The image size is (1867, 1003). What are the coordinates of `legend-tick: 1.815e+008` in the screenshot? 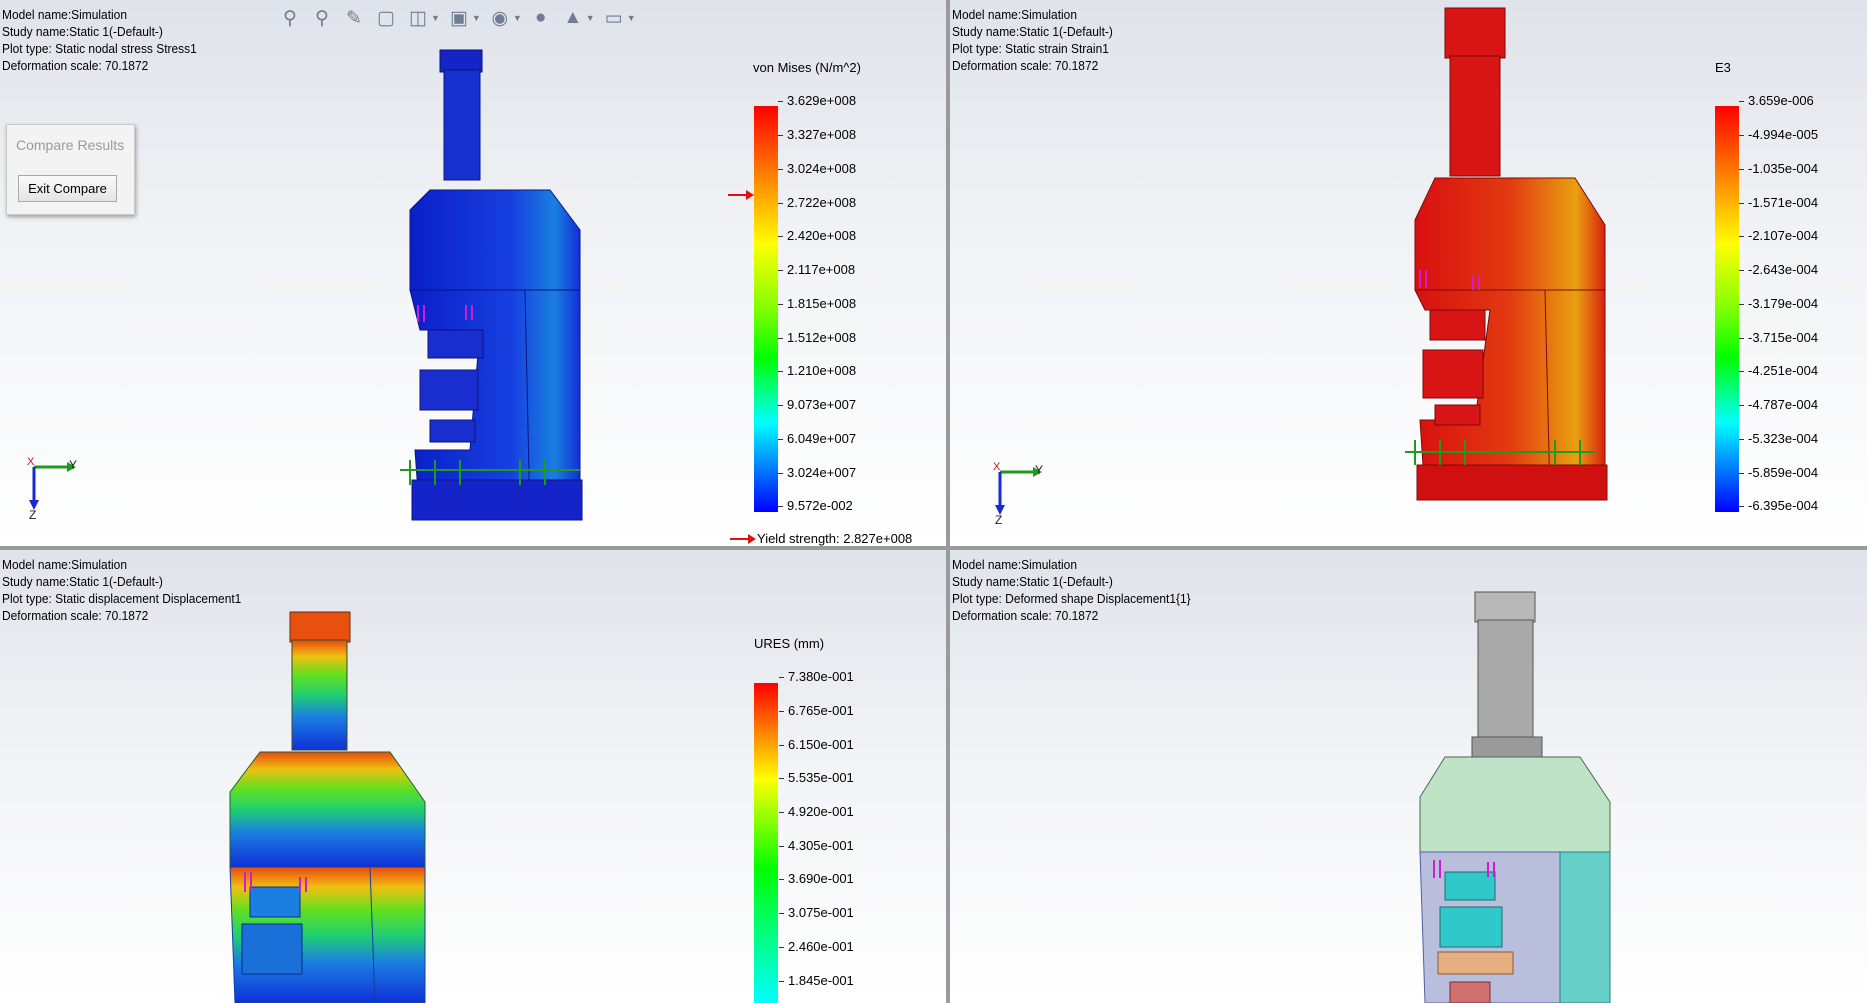 It's located at (817, 303).